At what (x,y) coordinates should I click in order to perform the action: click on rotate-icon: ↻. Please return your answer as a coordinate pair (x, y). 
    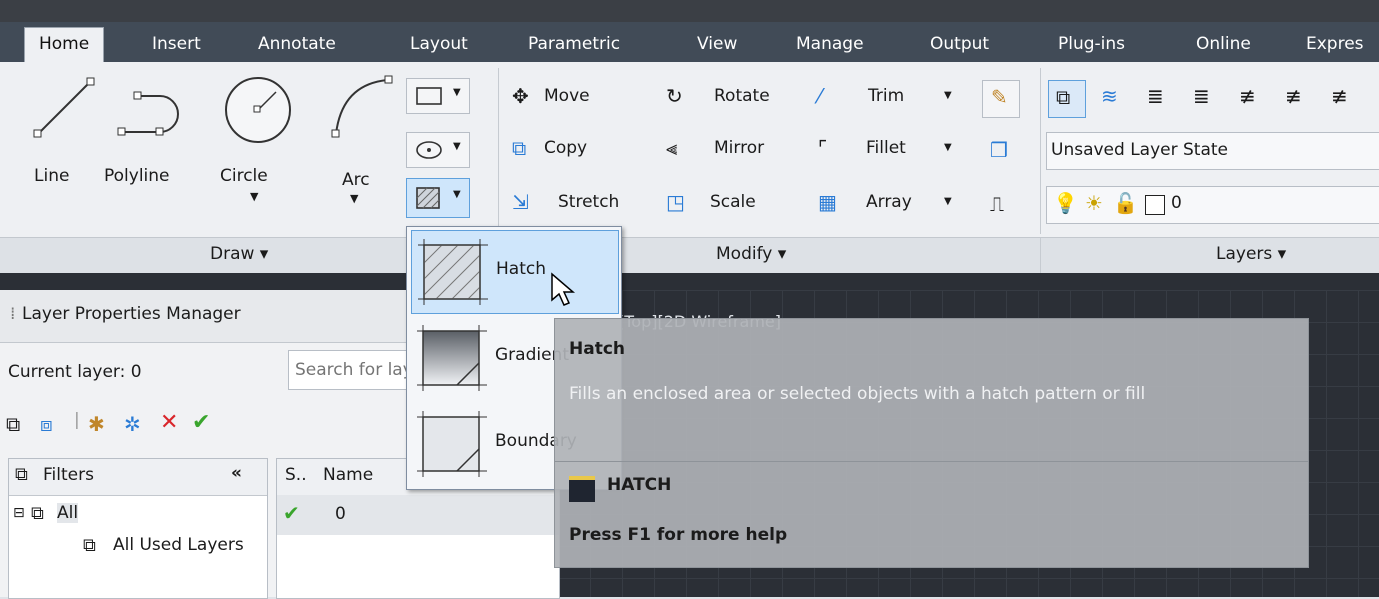
    Looking at the image, I should click on (674, 96).